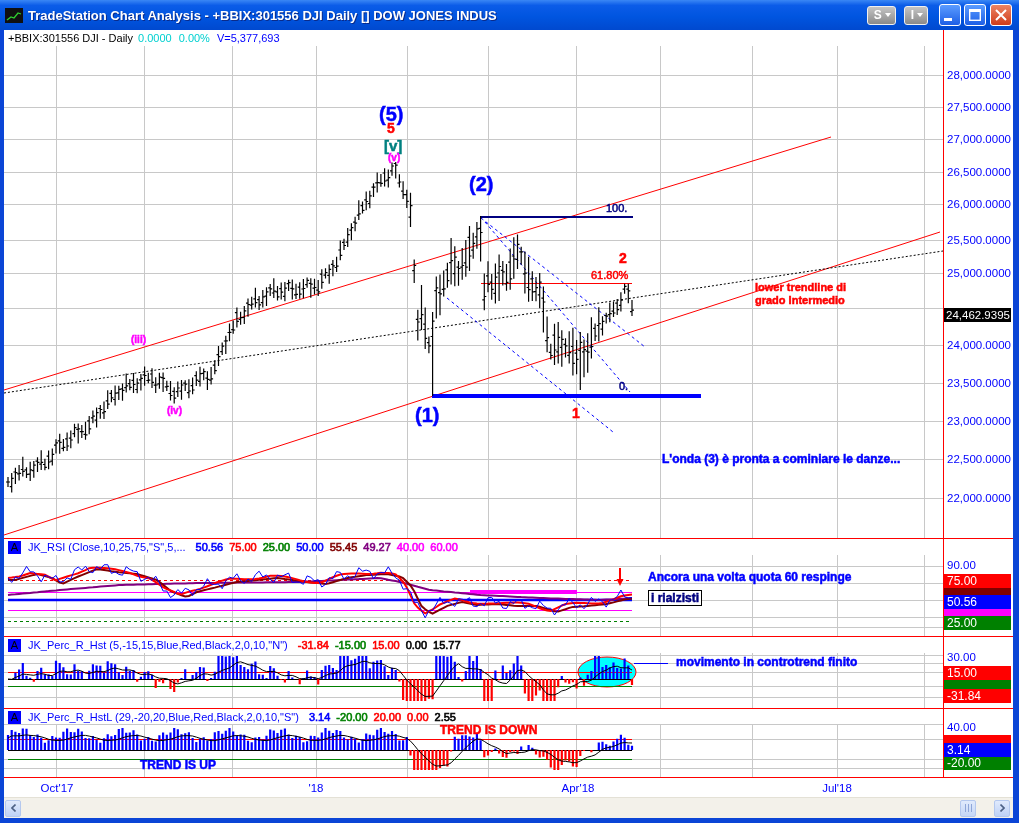 This screenshot has width=1019, height=823. I want to click on indicator-title: JK_Perc_R_Hst (5,-15,15,Blue,Red,Black,2,0,10,"N"), so click(158, 645).